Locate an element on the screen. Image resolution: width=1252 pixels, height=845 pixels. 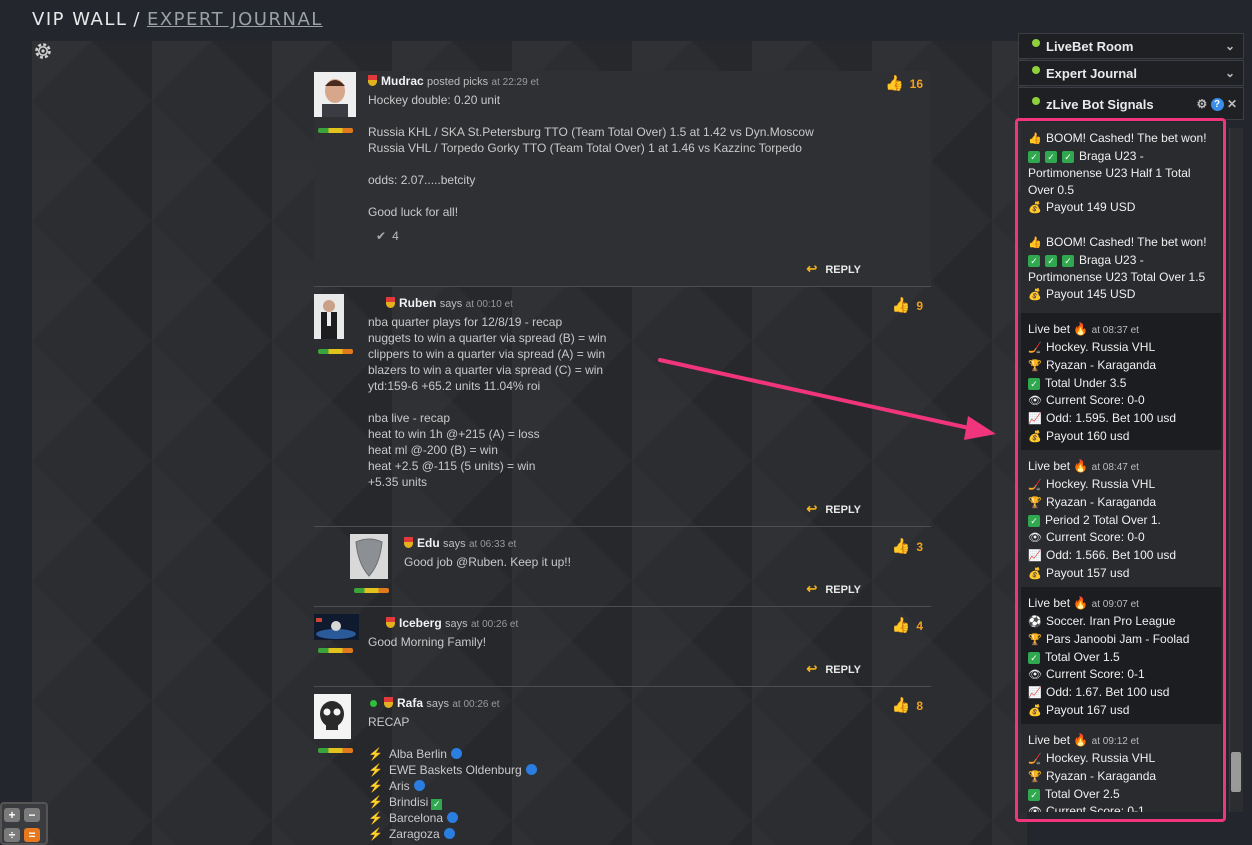
signal-text: Hockey. Russia VHL is located at coordinates (1101, 347).